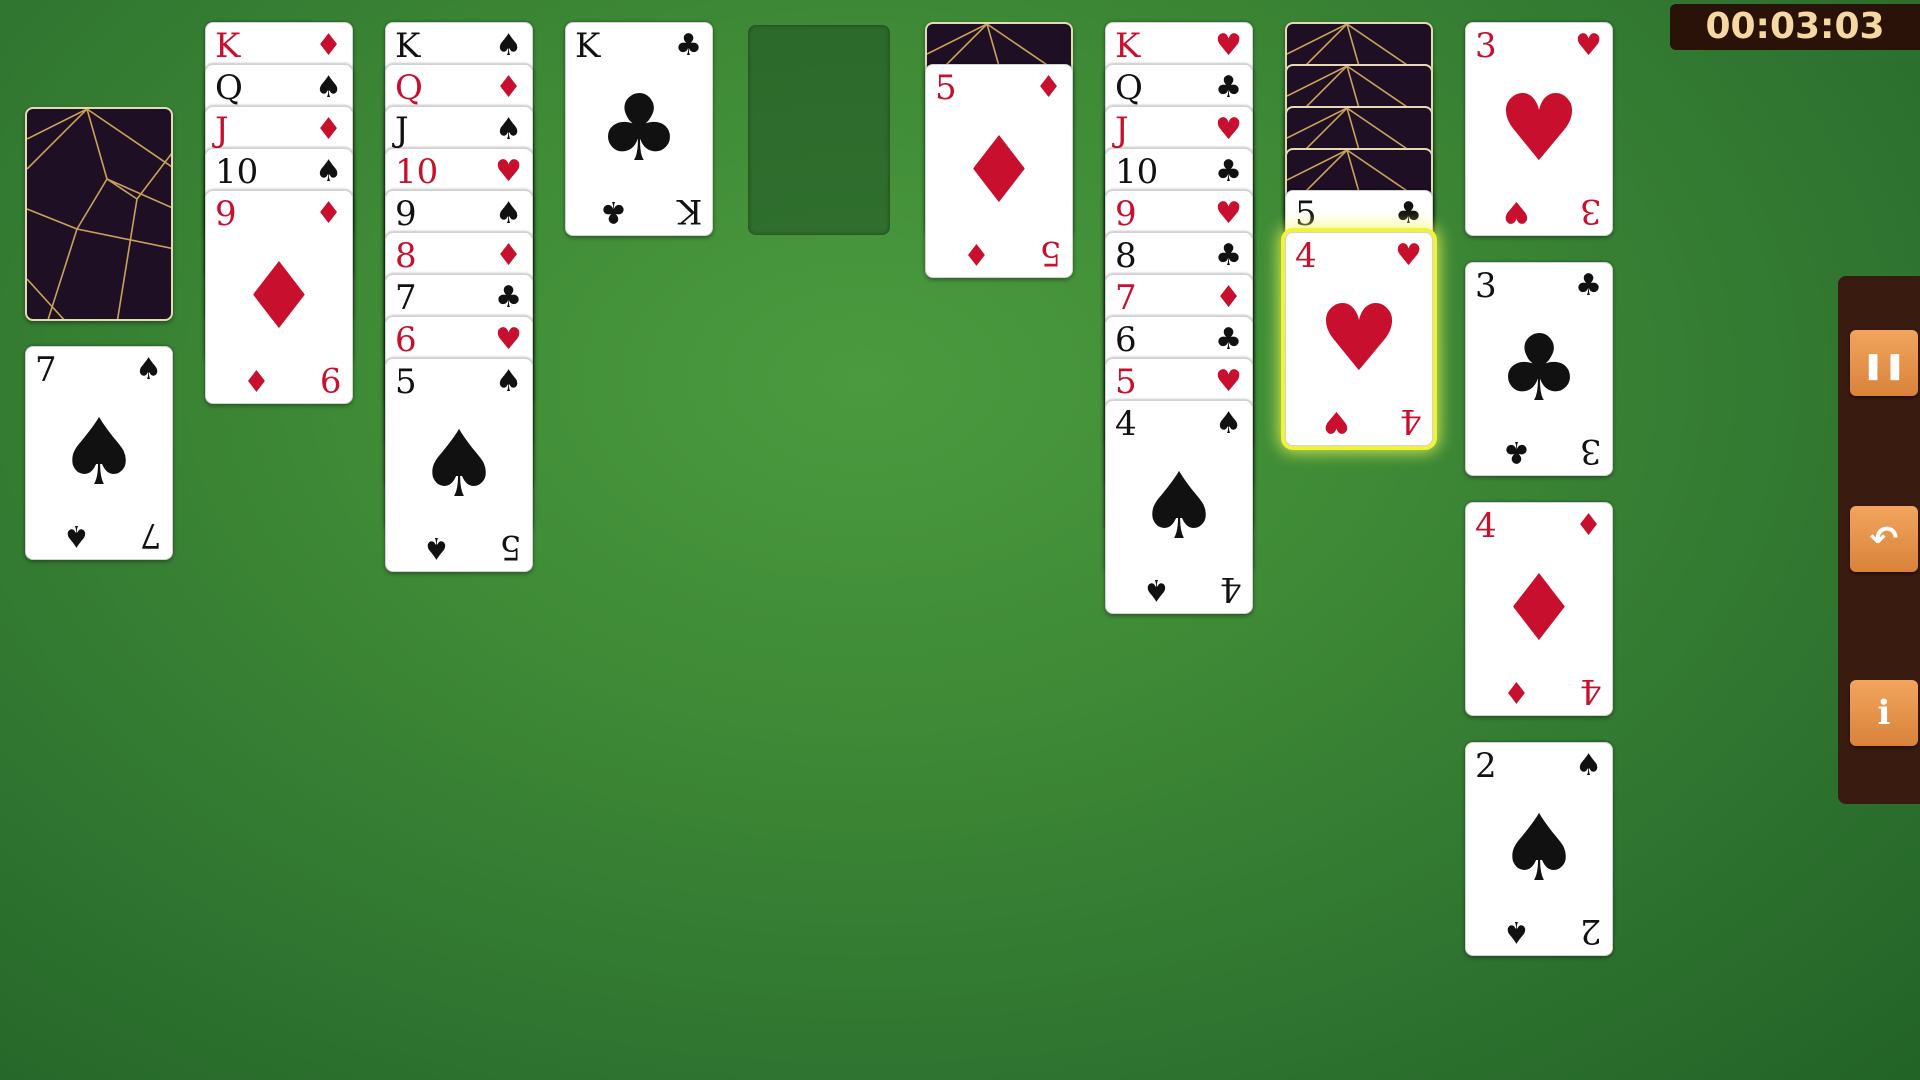 The width and height of the screenshot is (1920, 1080). Describe the element at coordinates (406, 256) in the screenshot. I see `card-rank: 8` at that location.